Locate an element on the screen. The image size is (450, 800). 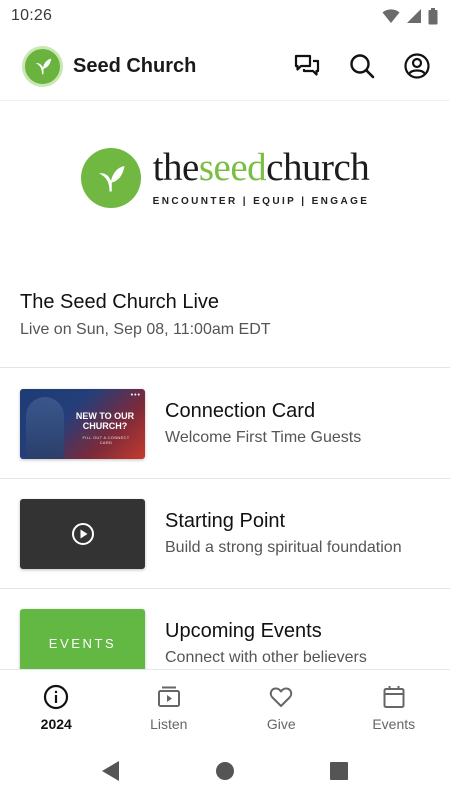
thumbnail-subtext: FILL OUT A CONNECT CARD is located at coordinates (106, 439).